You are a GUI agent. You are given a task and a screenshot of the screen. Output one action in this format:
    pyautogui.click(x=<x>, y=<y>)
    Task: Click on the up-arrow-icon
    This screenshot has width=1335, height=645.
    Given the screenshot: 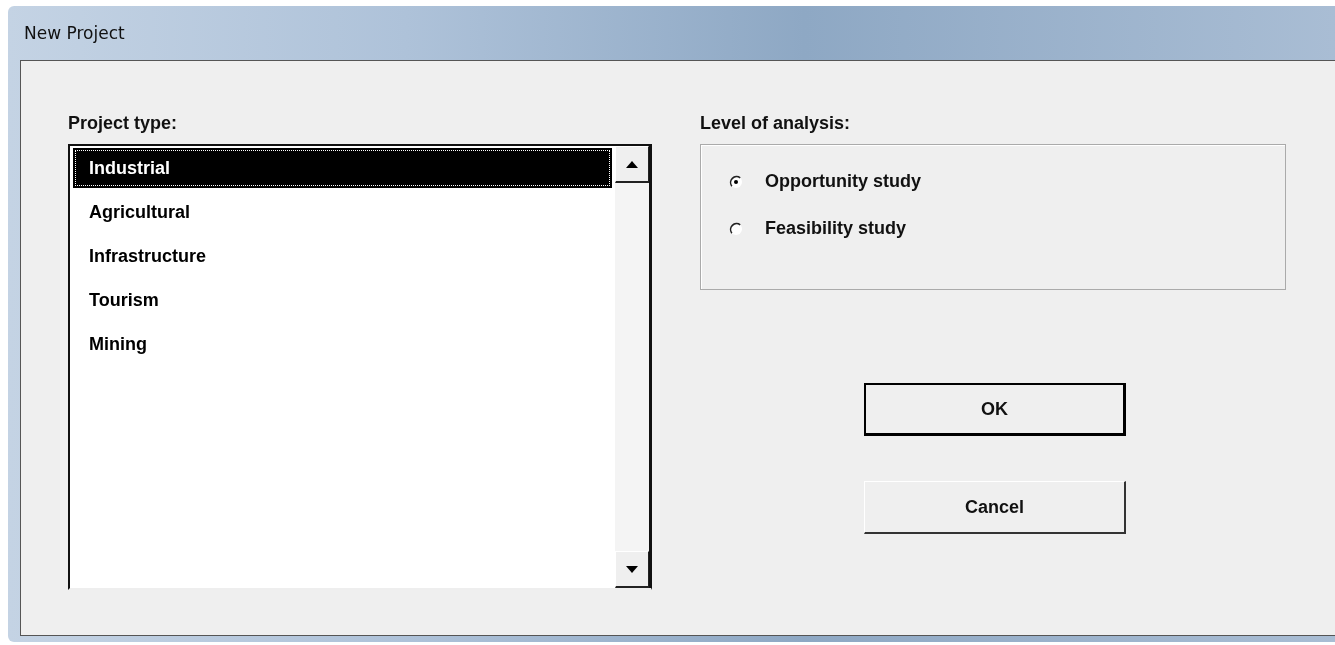 What is the action you would take?
    pyautogui.click(x=632, y=164)
    